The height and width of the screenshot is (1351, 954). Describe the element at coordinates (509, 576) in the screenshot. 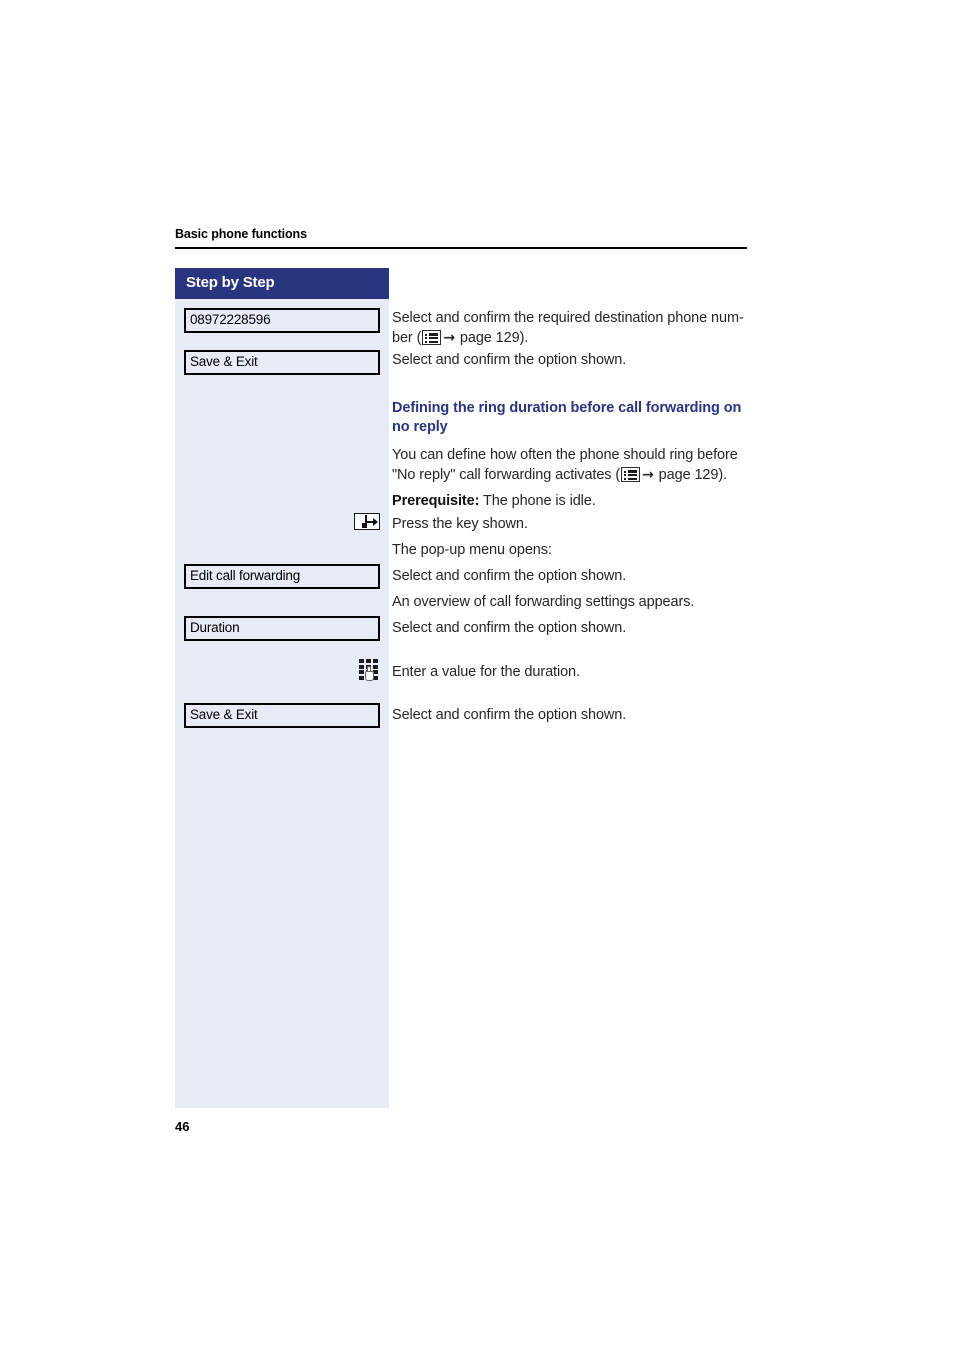

I see `instruction-confirm-option-2: Select and confirm the option shown.` at that location.